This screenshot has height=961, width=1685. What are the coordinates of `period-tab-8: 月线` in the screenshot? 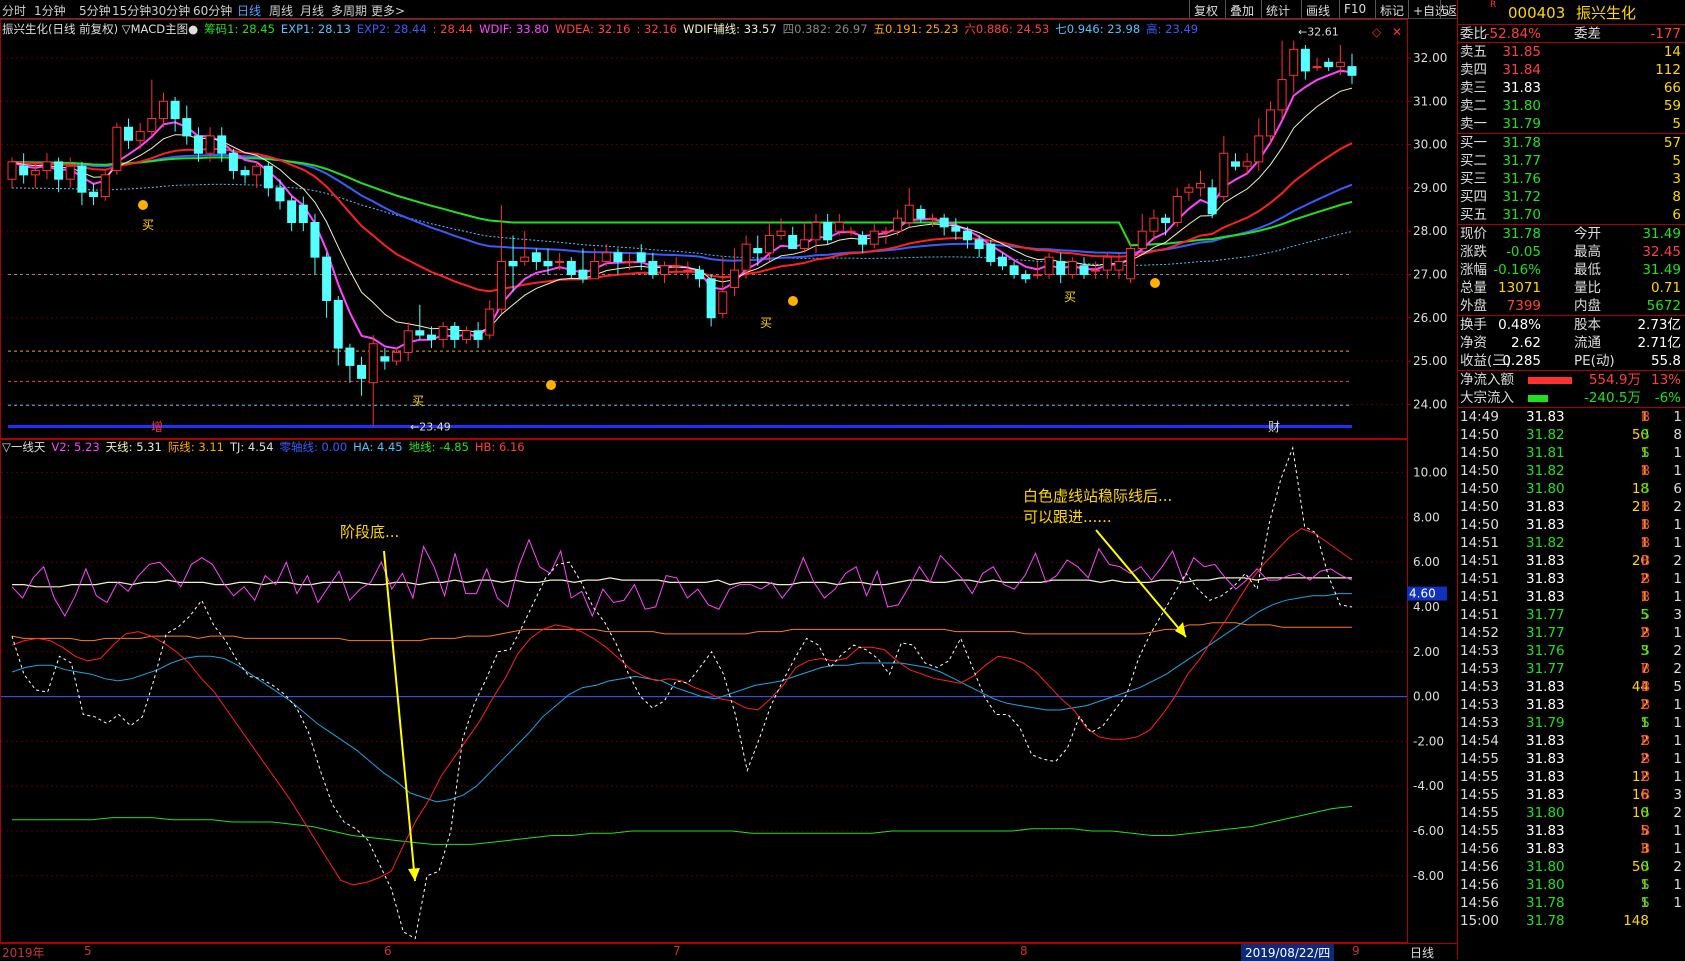 It's located at (312, 10).